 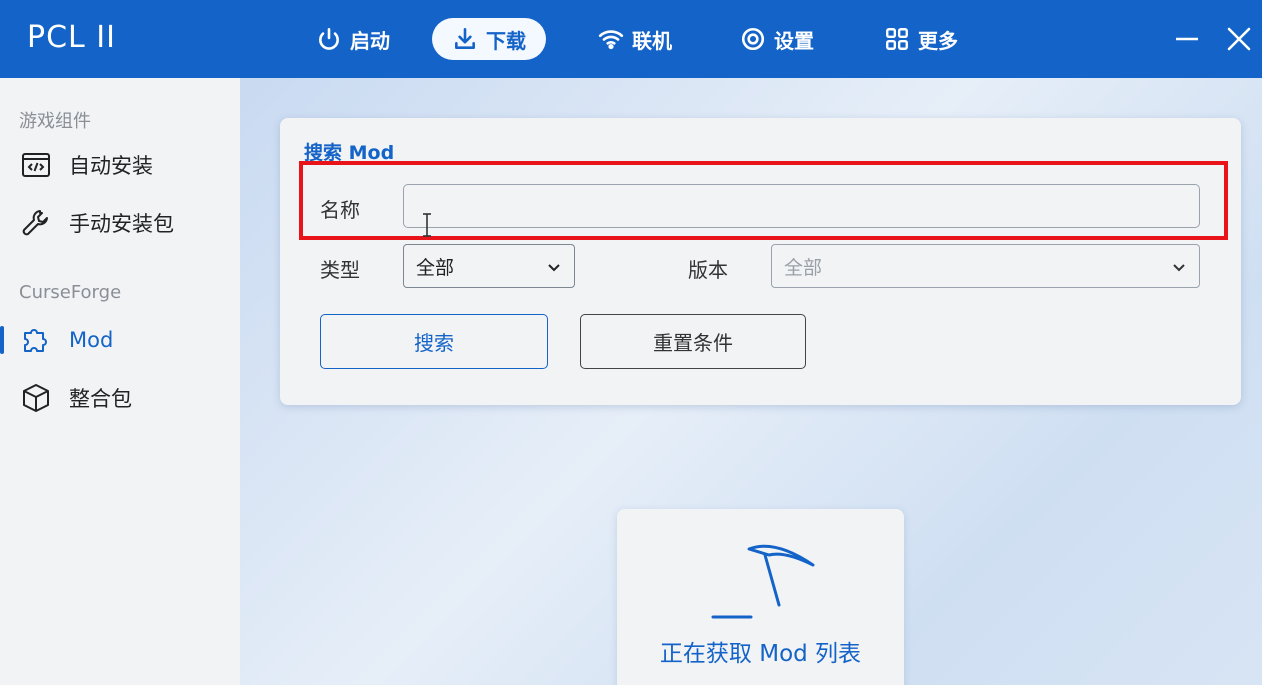 What do you see at coordinates (506, 40) in the screenshot?
I see `tab-download-label: 下载` at bounding box center [506, 40].